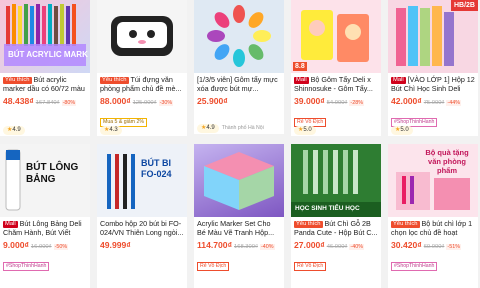  Describe the element at coordinates (309, 245) in the screenshot. I see `product-price: 27.000₫` at that location.